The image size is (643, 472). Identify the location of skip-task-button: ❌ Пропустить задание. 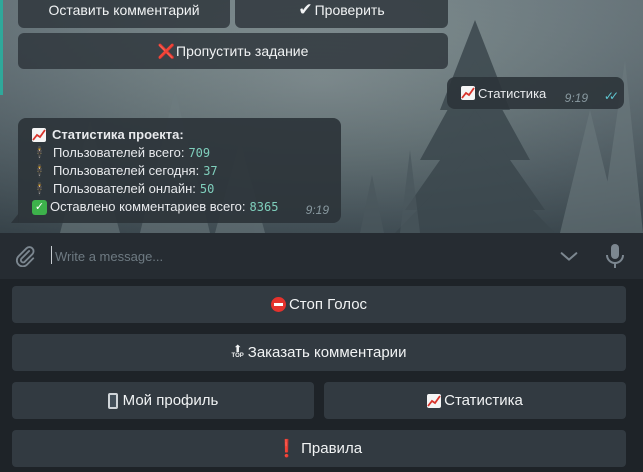
(233, 51).